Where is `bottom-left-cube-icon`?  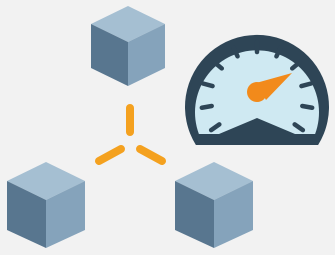
bottom-left-cube-icon is located at coordinates (46, 205).